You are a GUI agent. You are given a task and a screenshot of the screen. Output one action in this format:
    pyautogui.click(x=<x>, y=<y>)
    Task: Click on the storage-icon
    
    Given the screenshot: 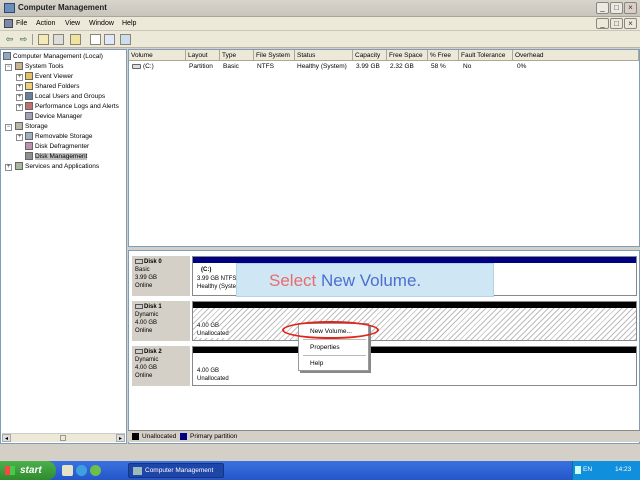 What is the action you would take?
    pyautogui.click(x=19, y=126)
    